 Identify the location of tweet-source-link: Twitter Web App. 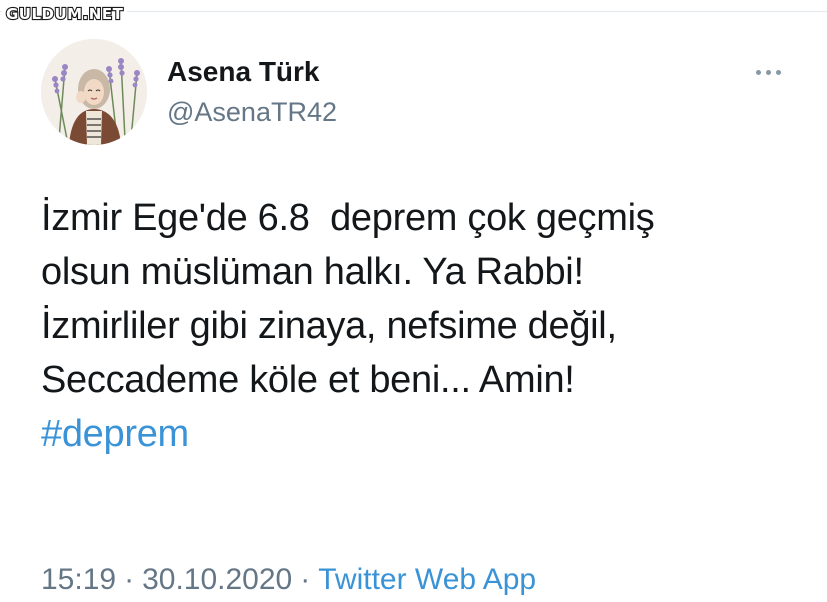
(427, 579).